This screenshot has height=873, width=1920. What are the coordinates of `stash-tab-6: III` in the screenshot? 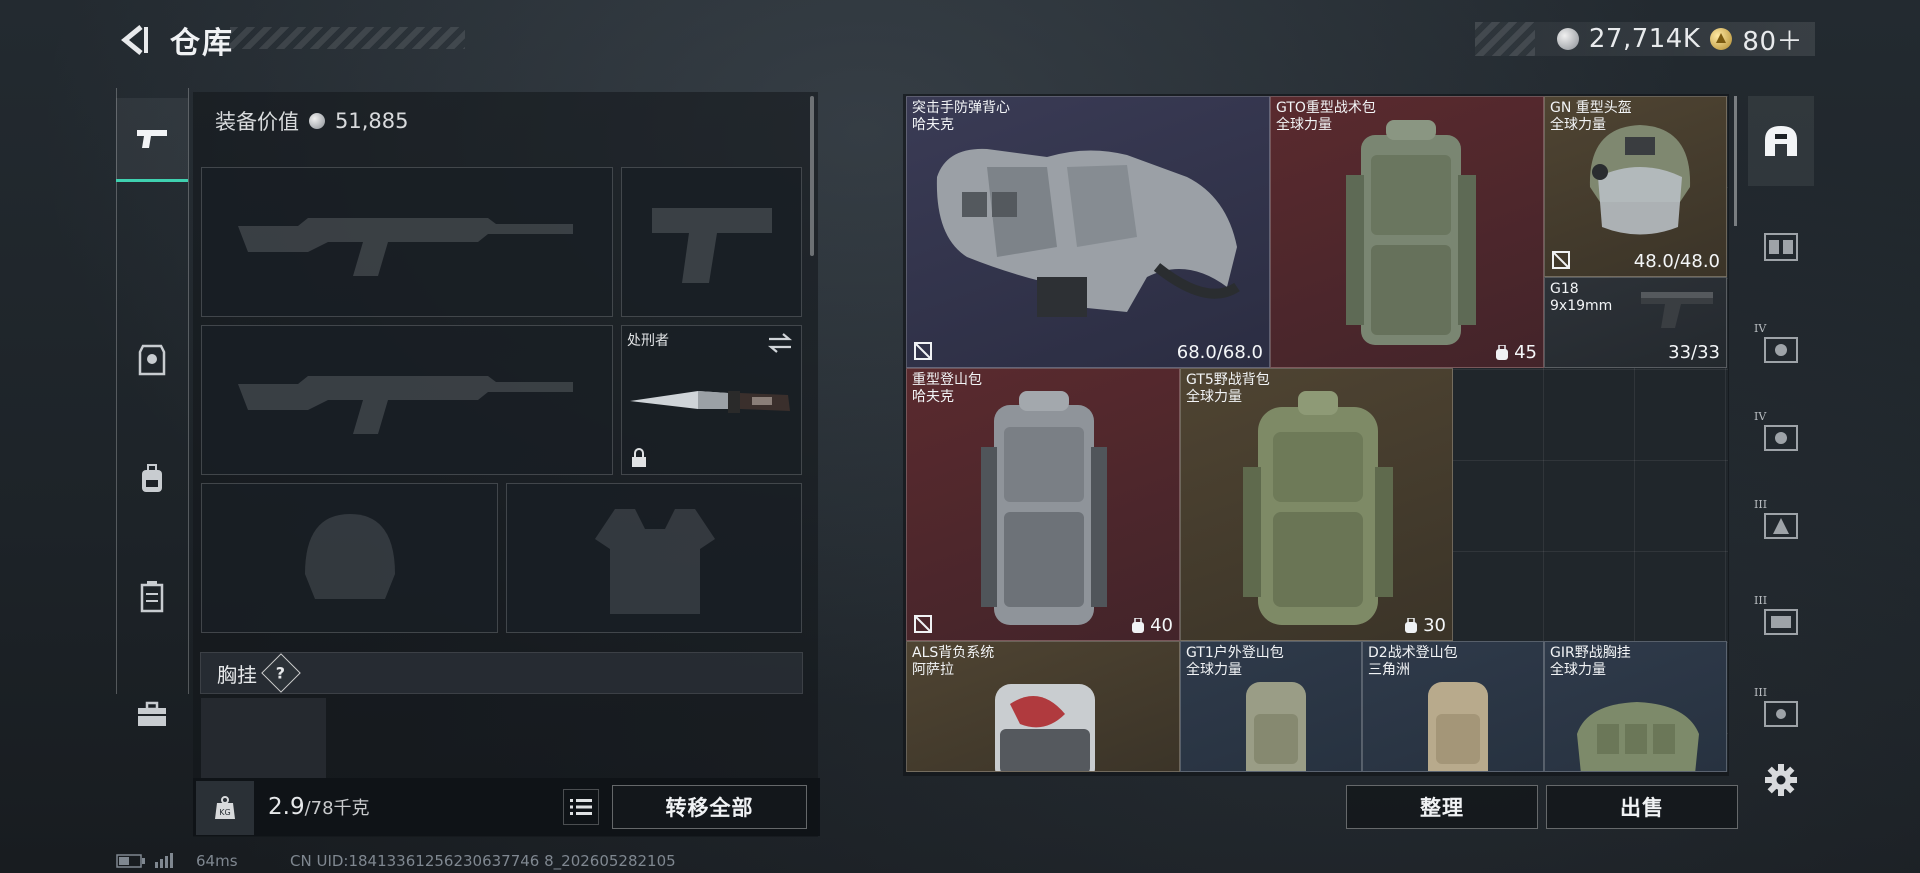 It's located at (1781, 621).